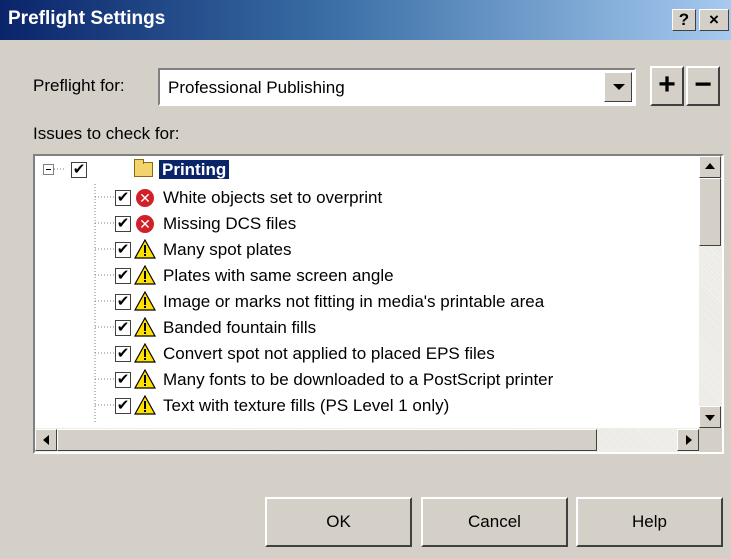  I want to click on preflight-for-dropdown: Professional Publishing, so click(397, 87).